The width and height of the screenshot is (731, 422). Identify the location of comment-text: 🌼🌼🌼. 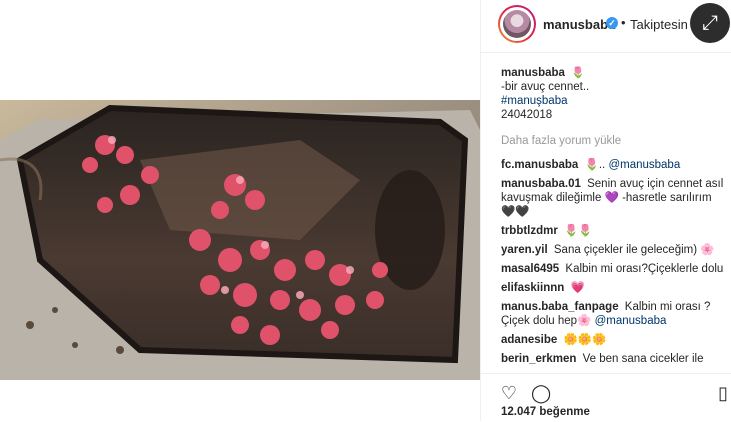
(585, 340).